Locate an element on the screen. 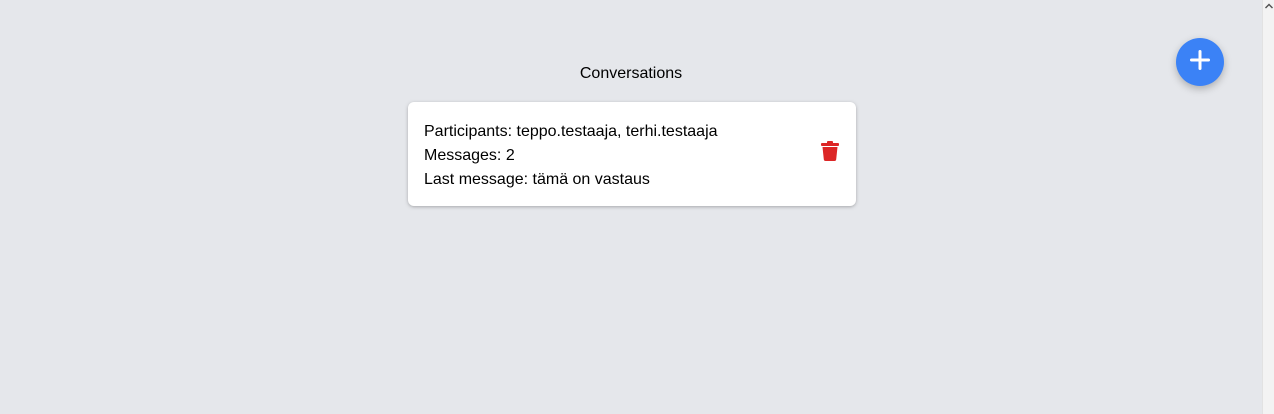 This screenshot has height=414, width=1274. delete-conversation-button is located at coordinates (830, 153).